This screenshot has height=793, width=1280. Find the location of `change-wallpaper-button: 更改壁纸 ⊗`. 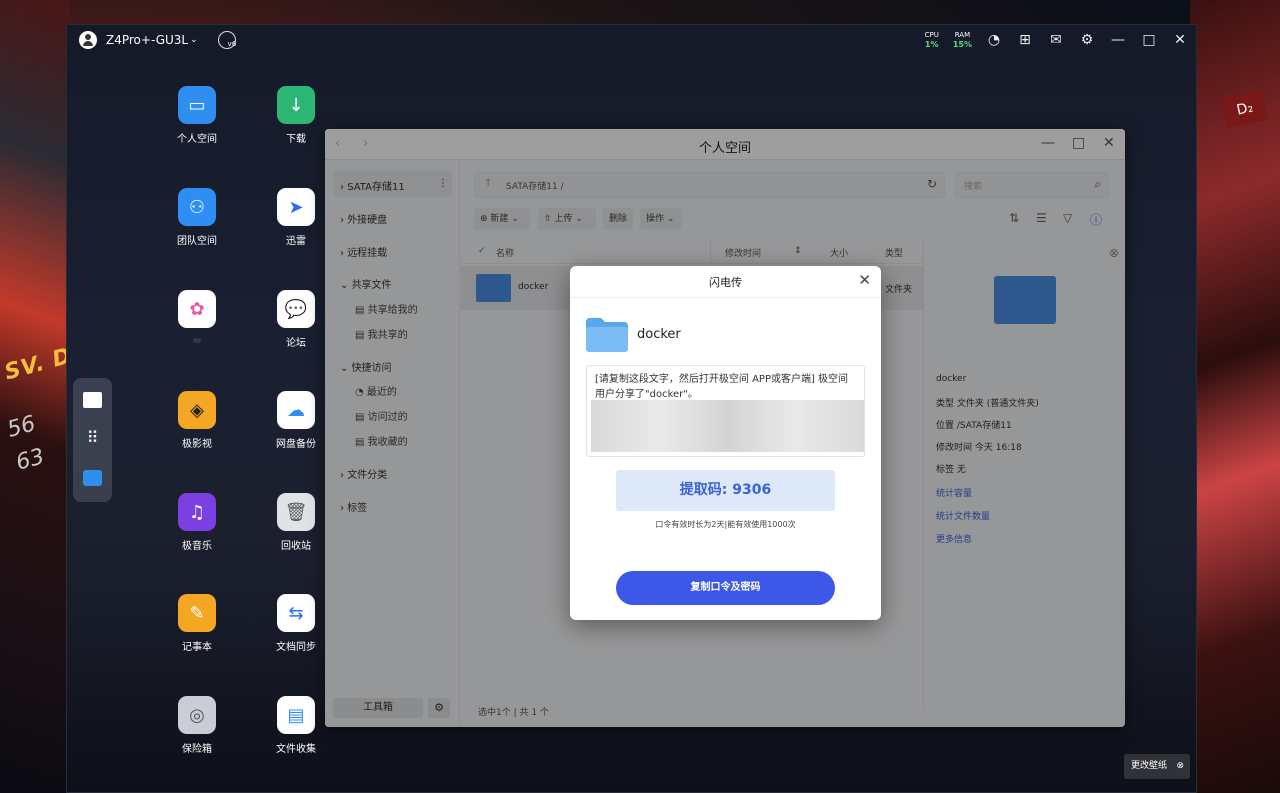

change-wallpaper-button: 更改壁纸 ⊗ is located at coordinates (1157, 766).